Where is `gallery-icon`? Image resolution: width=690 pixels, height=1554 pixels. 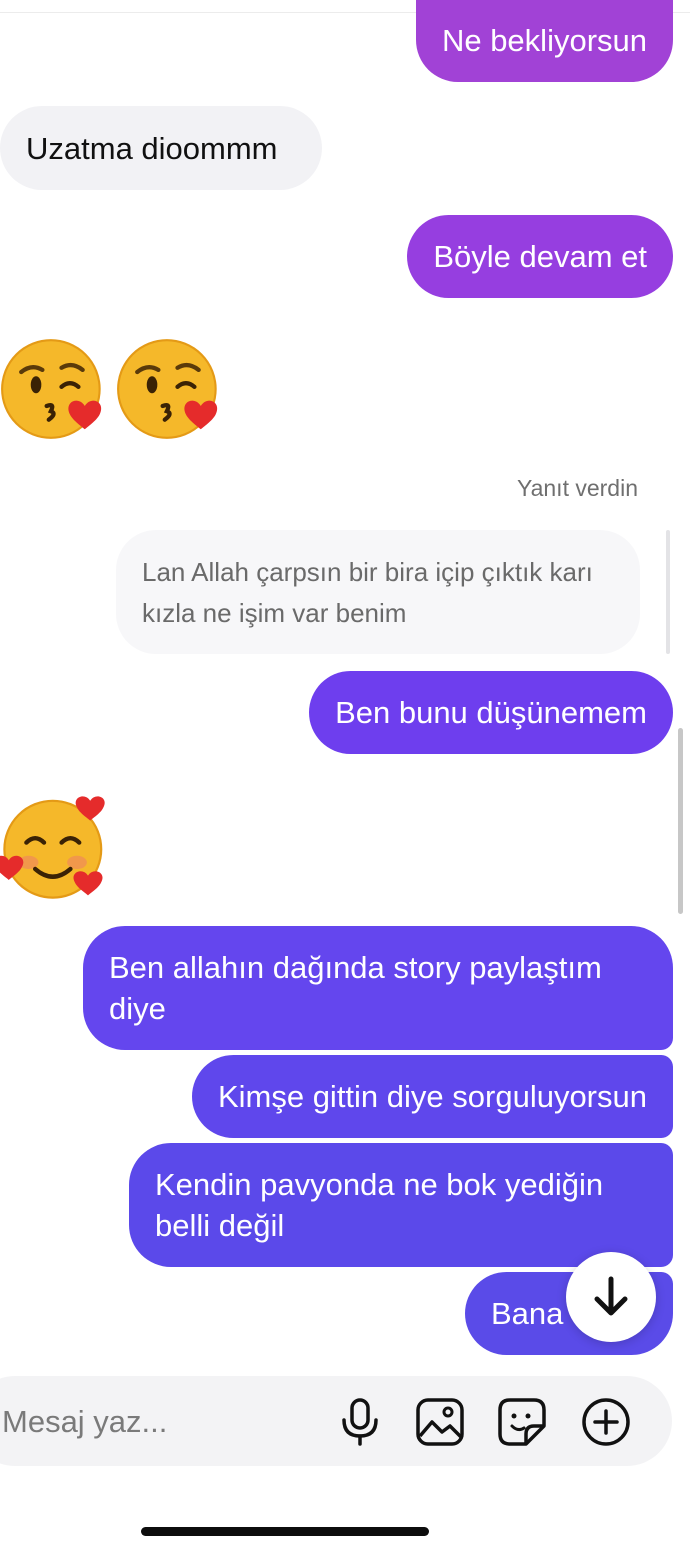
gallery-icon is located at coordinates (440, 1422).